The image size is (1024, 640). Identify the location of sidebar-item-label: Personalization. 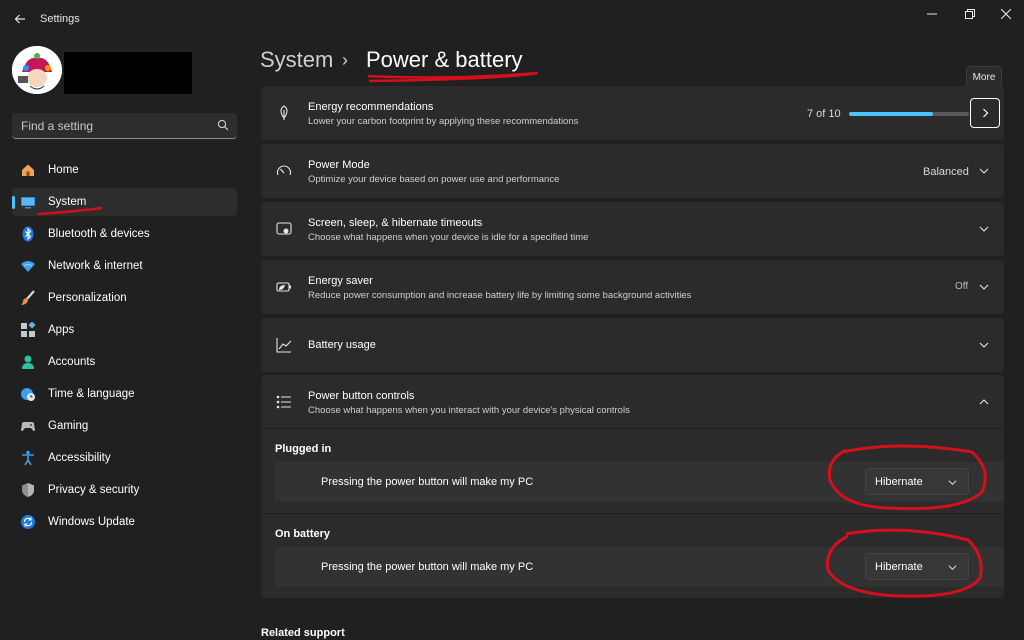
(87, 298).